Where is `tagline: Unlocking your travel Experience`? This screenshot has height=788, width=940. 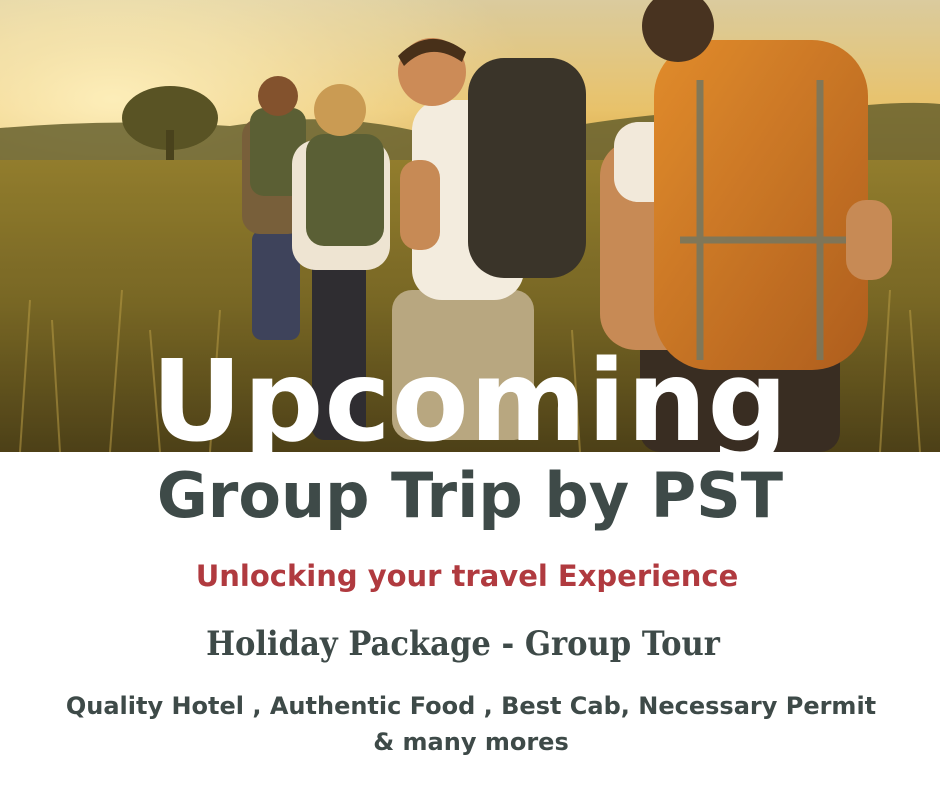
tagline: Unlocking your travel Experience is located at coordinates (467, 576).